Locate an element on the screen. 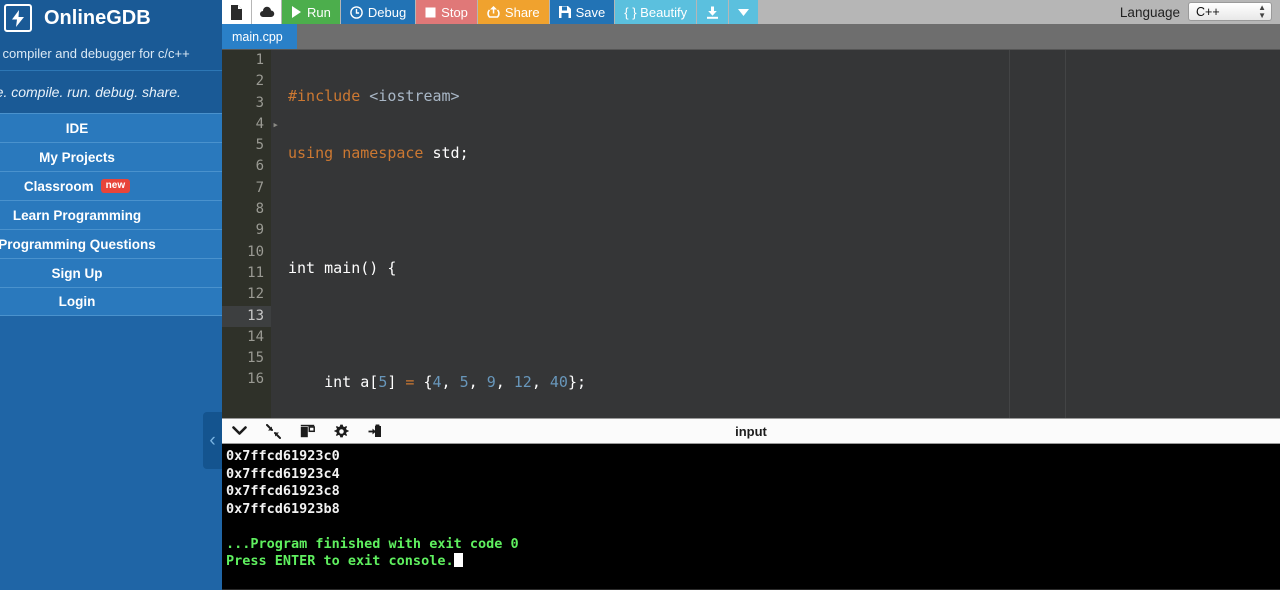  open-file-button is located at coordinates (267, 12).